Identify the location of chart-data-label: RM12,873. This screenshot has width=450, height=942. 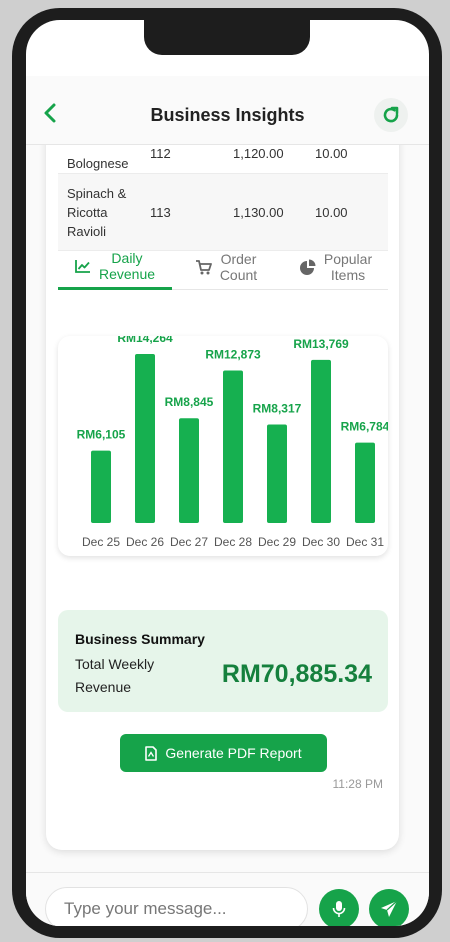
(233, 354).